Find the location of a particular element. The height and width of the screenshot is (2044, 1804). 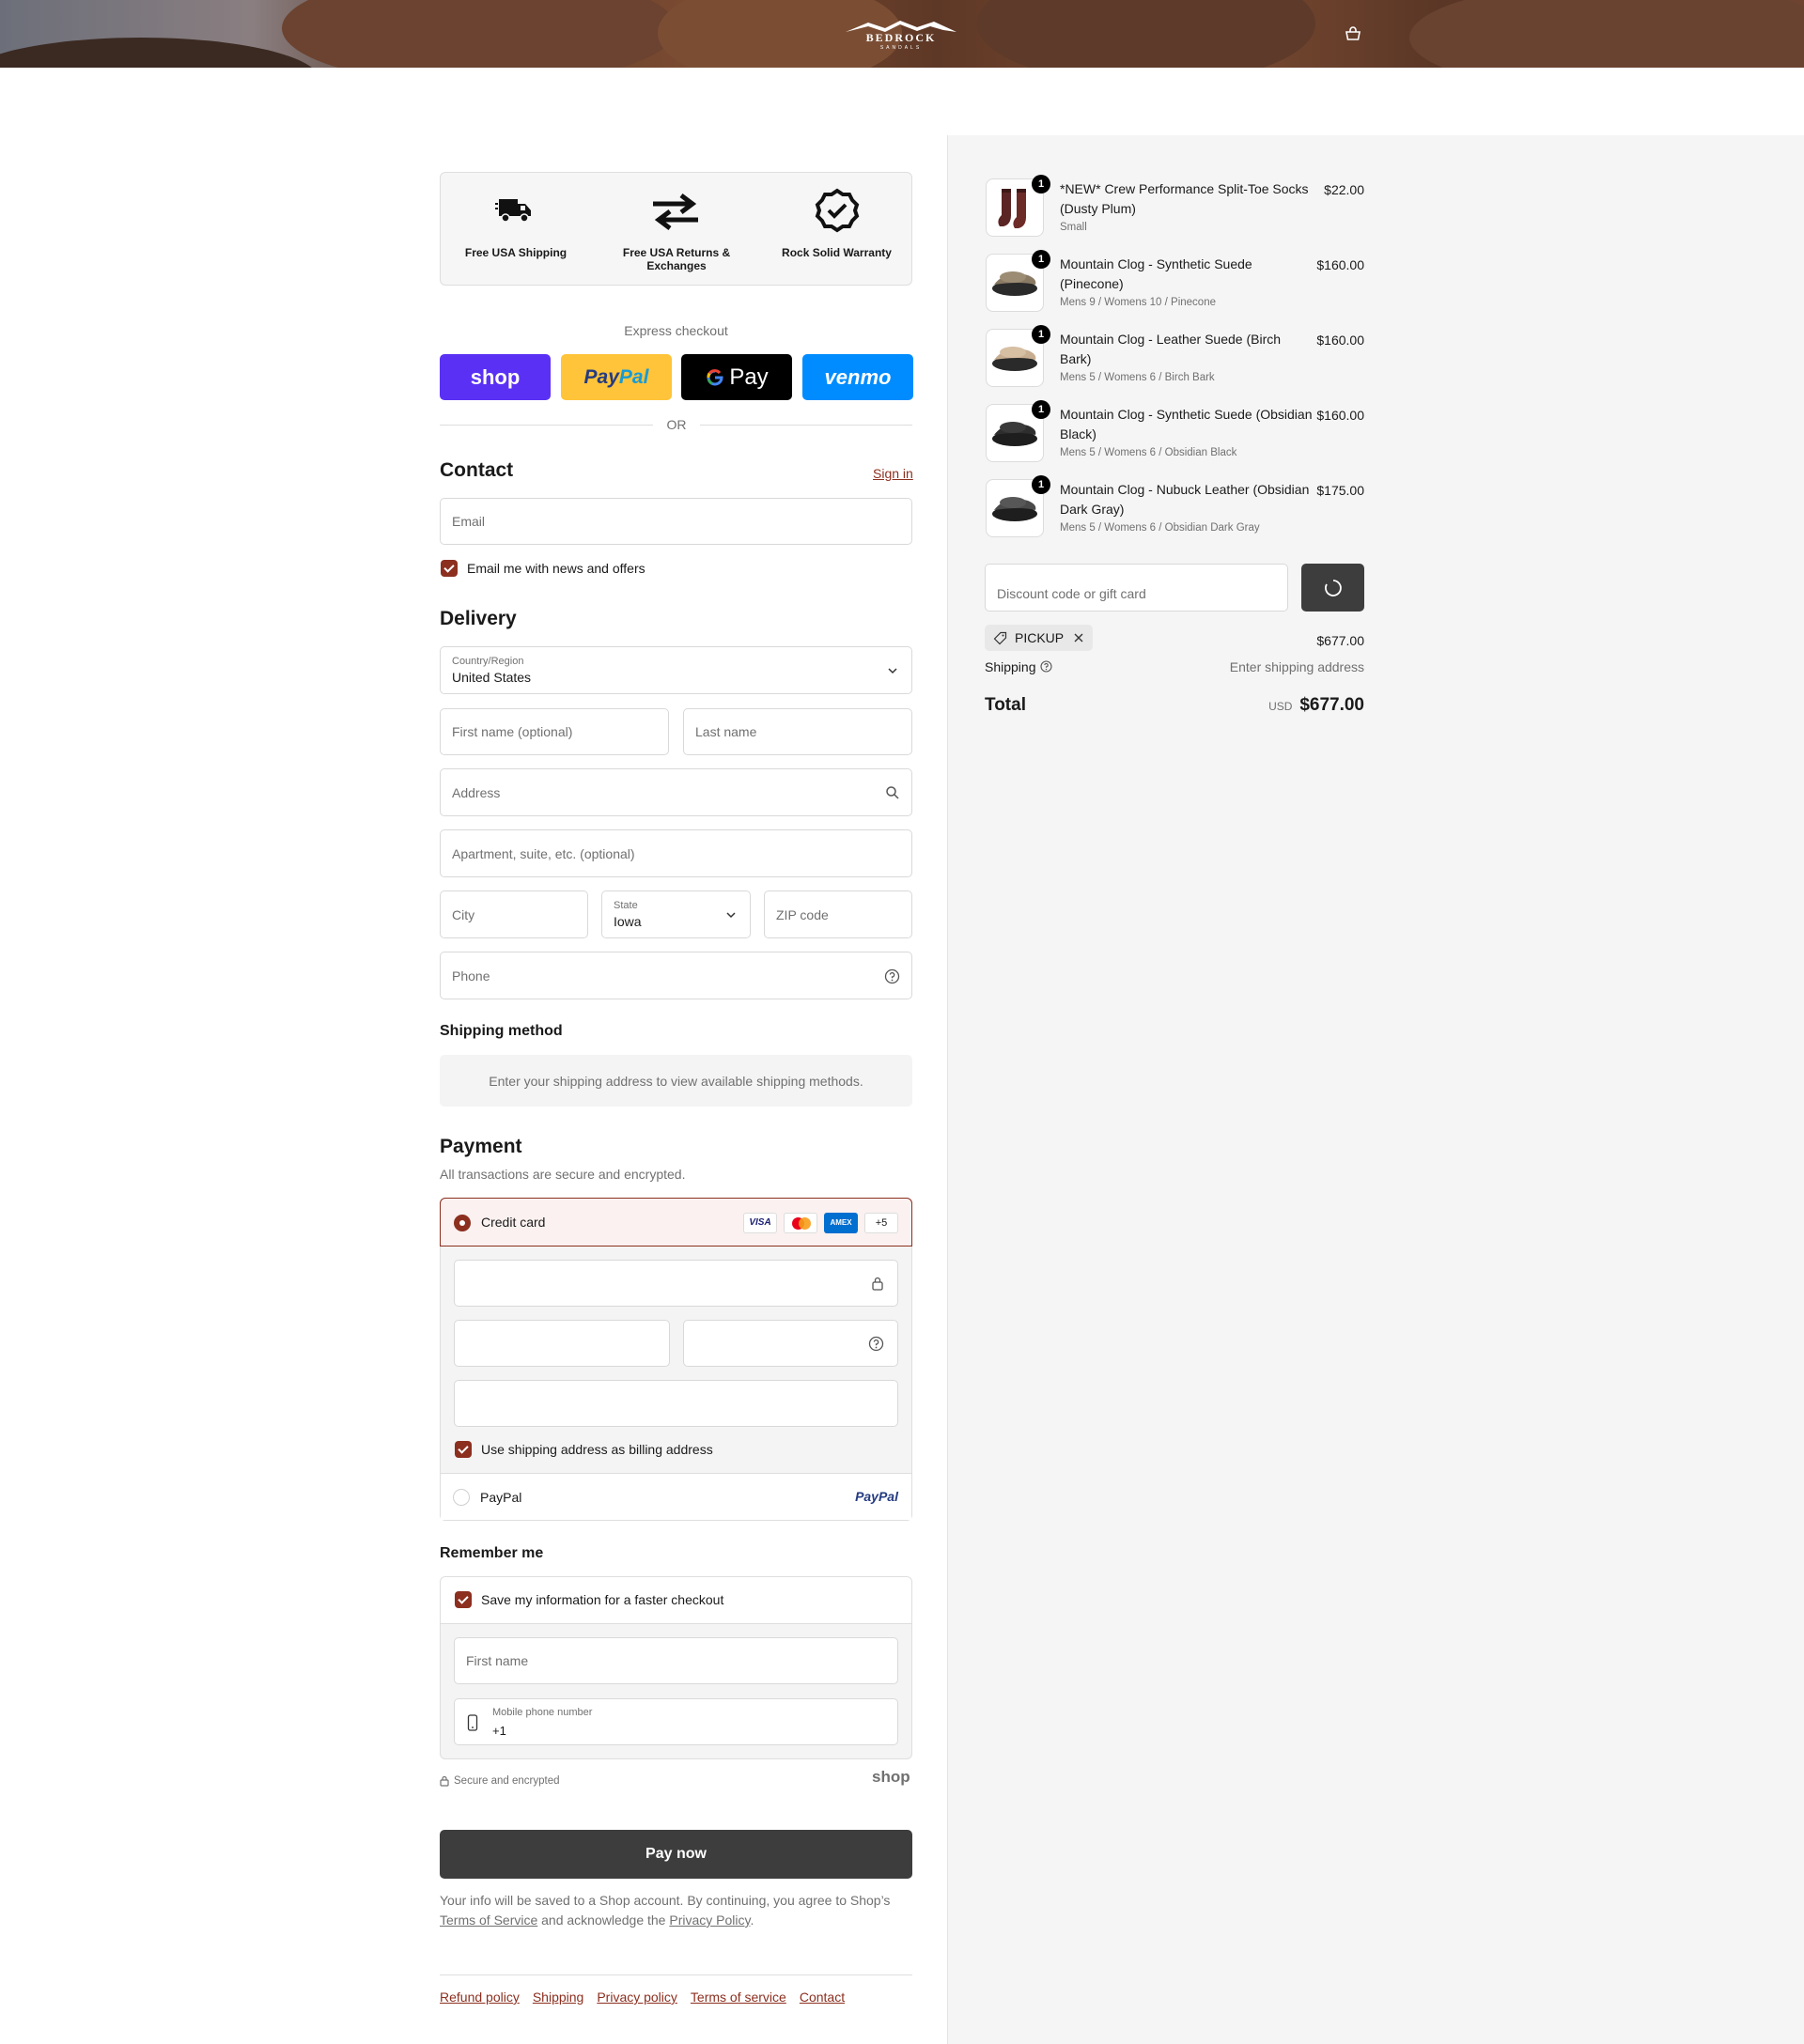

country-value: United States is located at coordinates (492, 677).